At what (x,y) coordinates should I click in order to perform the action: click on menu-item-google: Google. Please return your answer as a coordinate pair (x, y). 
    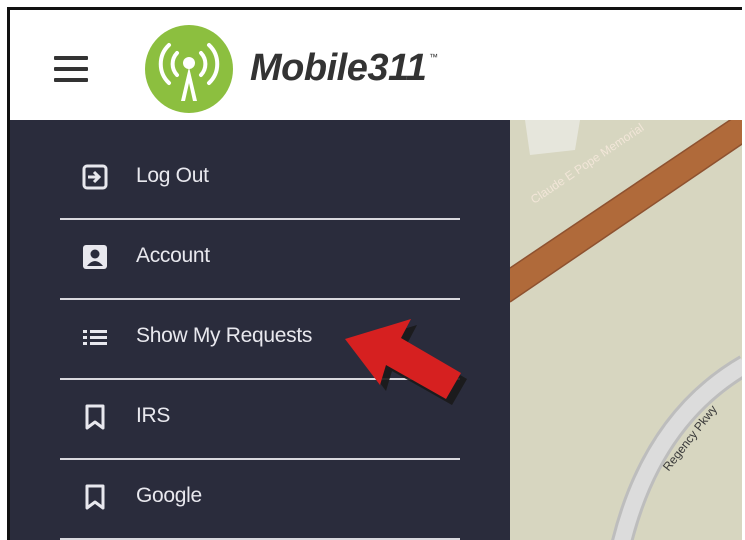
    Looking at the image, I should click on (260, 500).